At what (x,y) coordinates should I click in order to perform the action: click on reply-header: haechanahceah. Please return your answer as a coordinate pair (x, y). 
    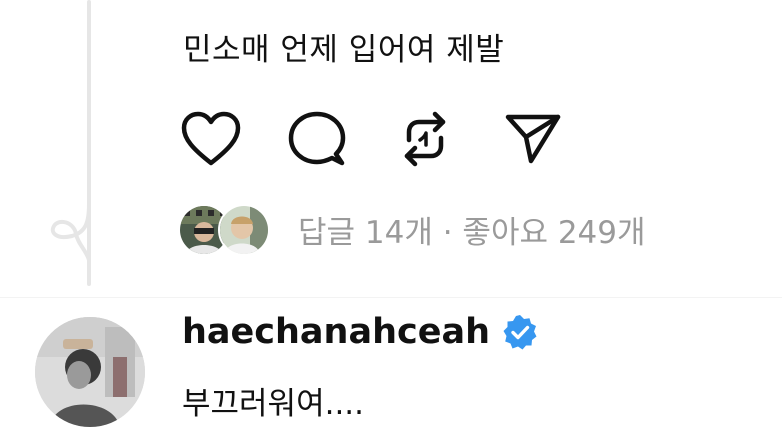
    Looking at the image, I should click on (360, 332).